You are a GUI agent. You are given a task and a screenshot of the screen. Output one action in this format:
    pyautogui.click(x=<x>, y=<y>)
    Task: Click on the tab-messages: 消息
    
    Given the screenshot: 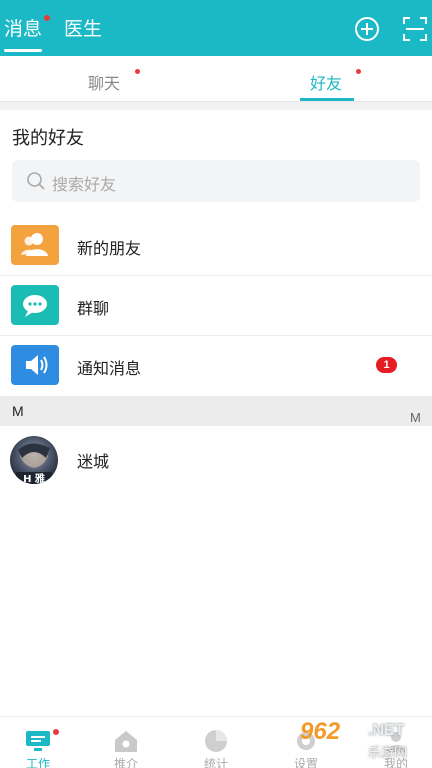 What is the action you would take?
    pyautogui.click(x=23, y=27)
    